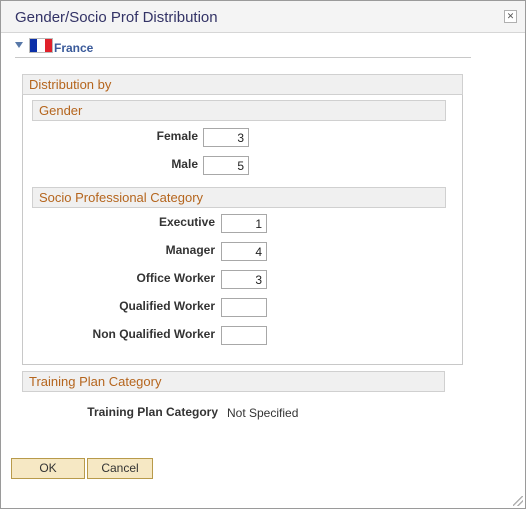 This screenshot has height=509, width=526. Describe the element at coordinates (116, 17) in the screenshot. I see `dialog-title: Gender/Socio Prof Distribution` at that location.